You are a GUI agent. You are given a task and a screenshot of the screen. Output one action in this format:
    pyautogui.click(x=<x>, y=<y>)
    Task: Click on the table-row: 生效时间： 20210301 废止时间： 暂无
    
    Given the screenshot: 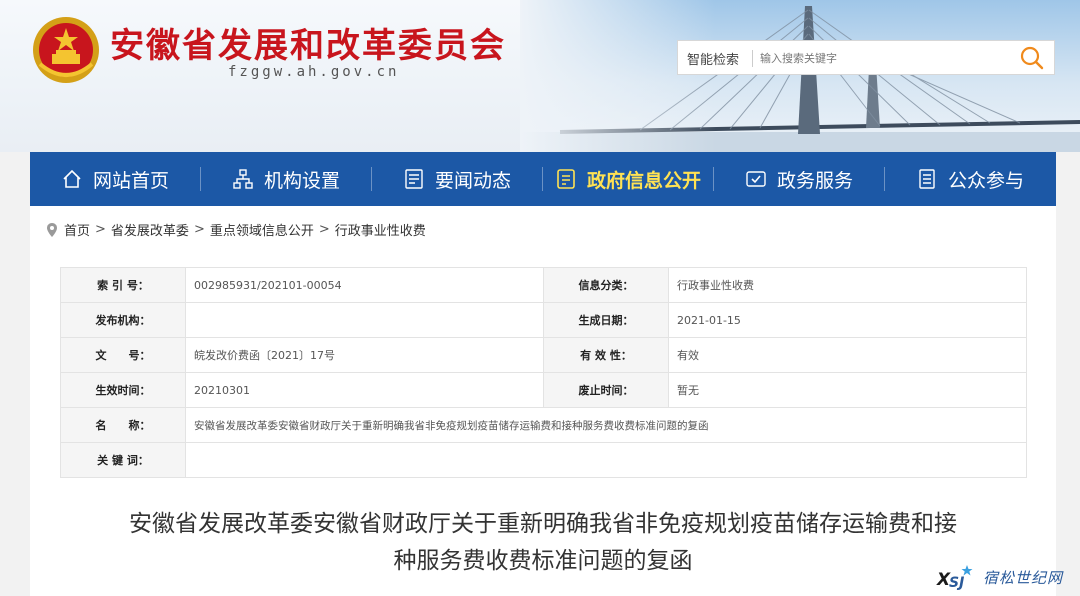 What is the action you would take?
    pyautogui.click(x=543, y=390)
    